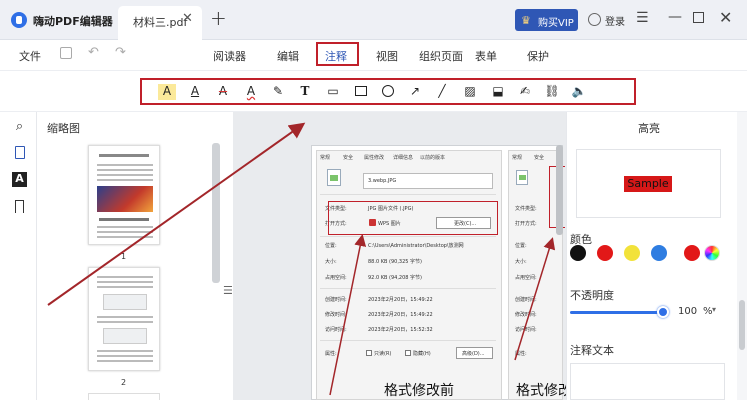  What do you see at coordinates (442, 92) in the screenshot?
I see `line-tool-icon: ╱` at bounding box center [442, 92].